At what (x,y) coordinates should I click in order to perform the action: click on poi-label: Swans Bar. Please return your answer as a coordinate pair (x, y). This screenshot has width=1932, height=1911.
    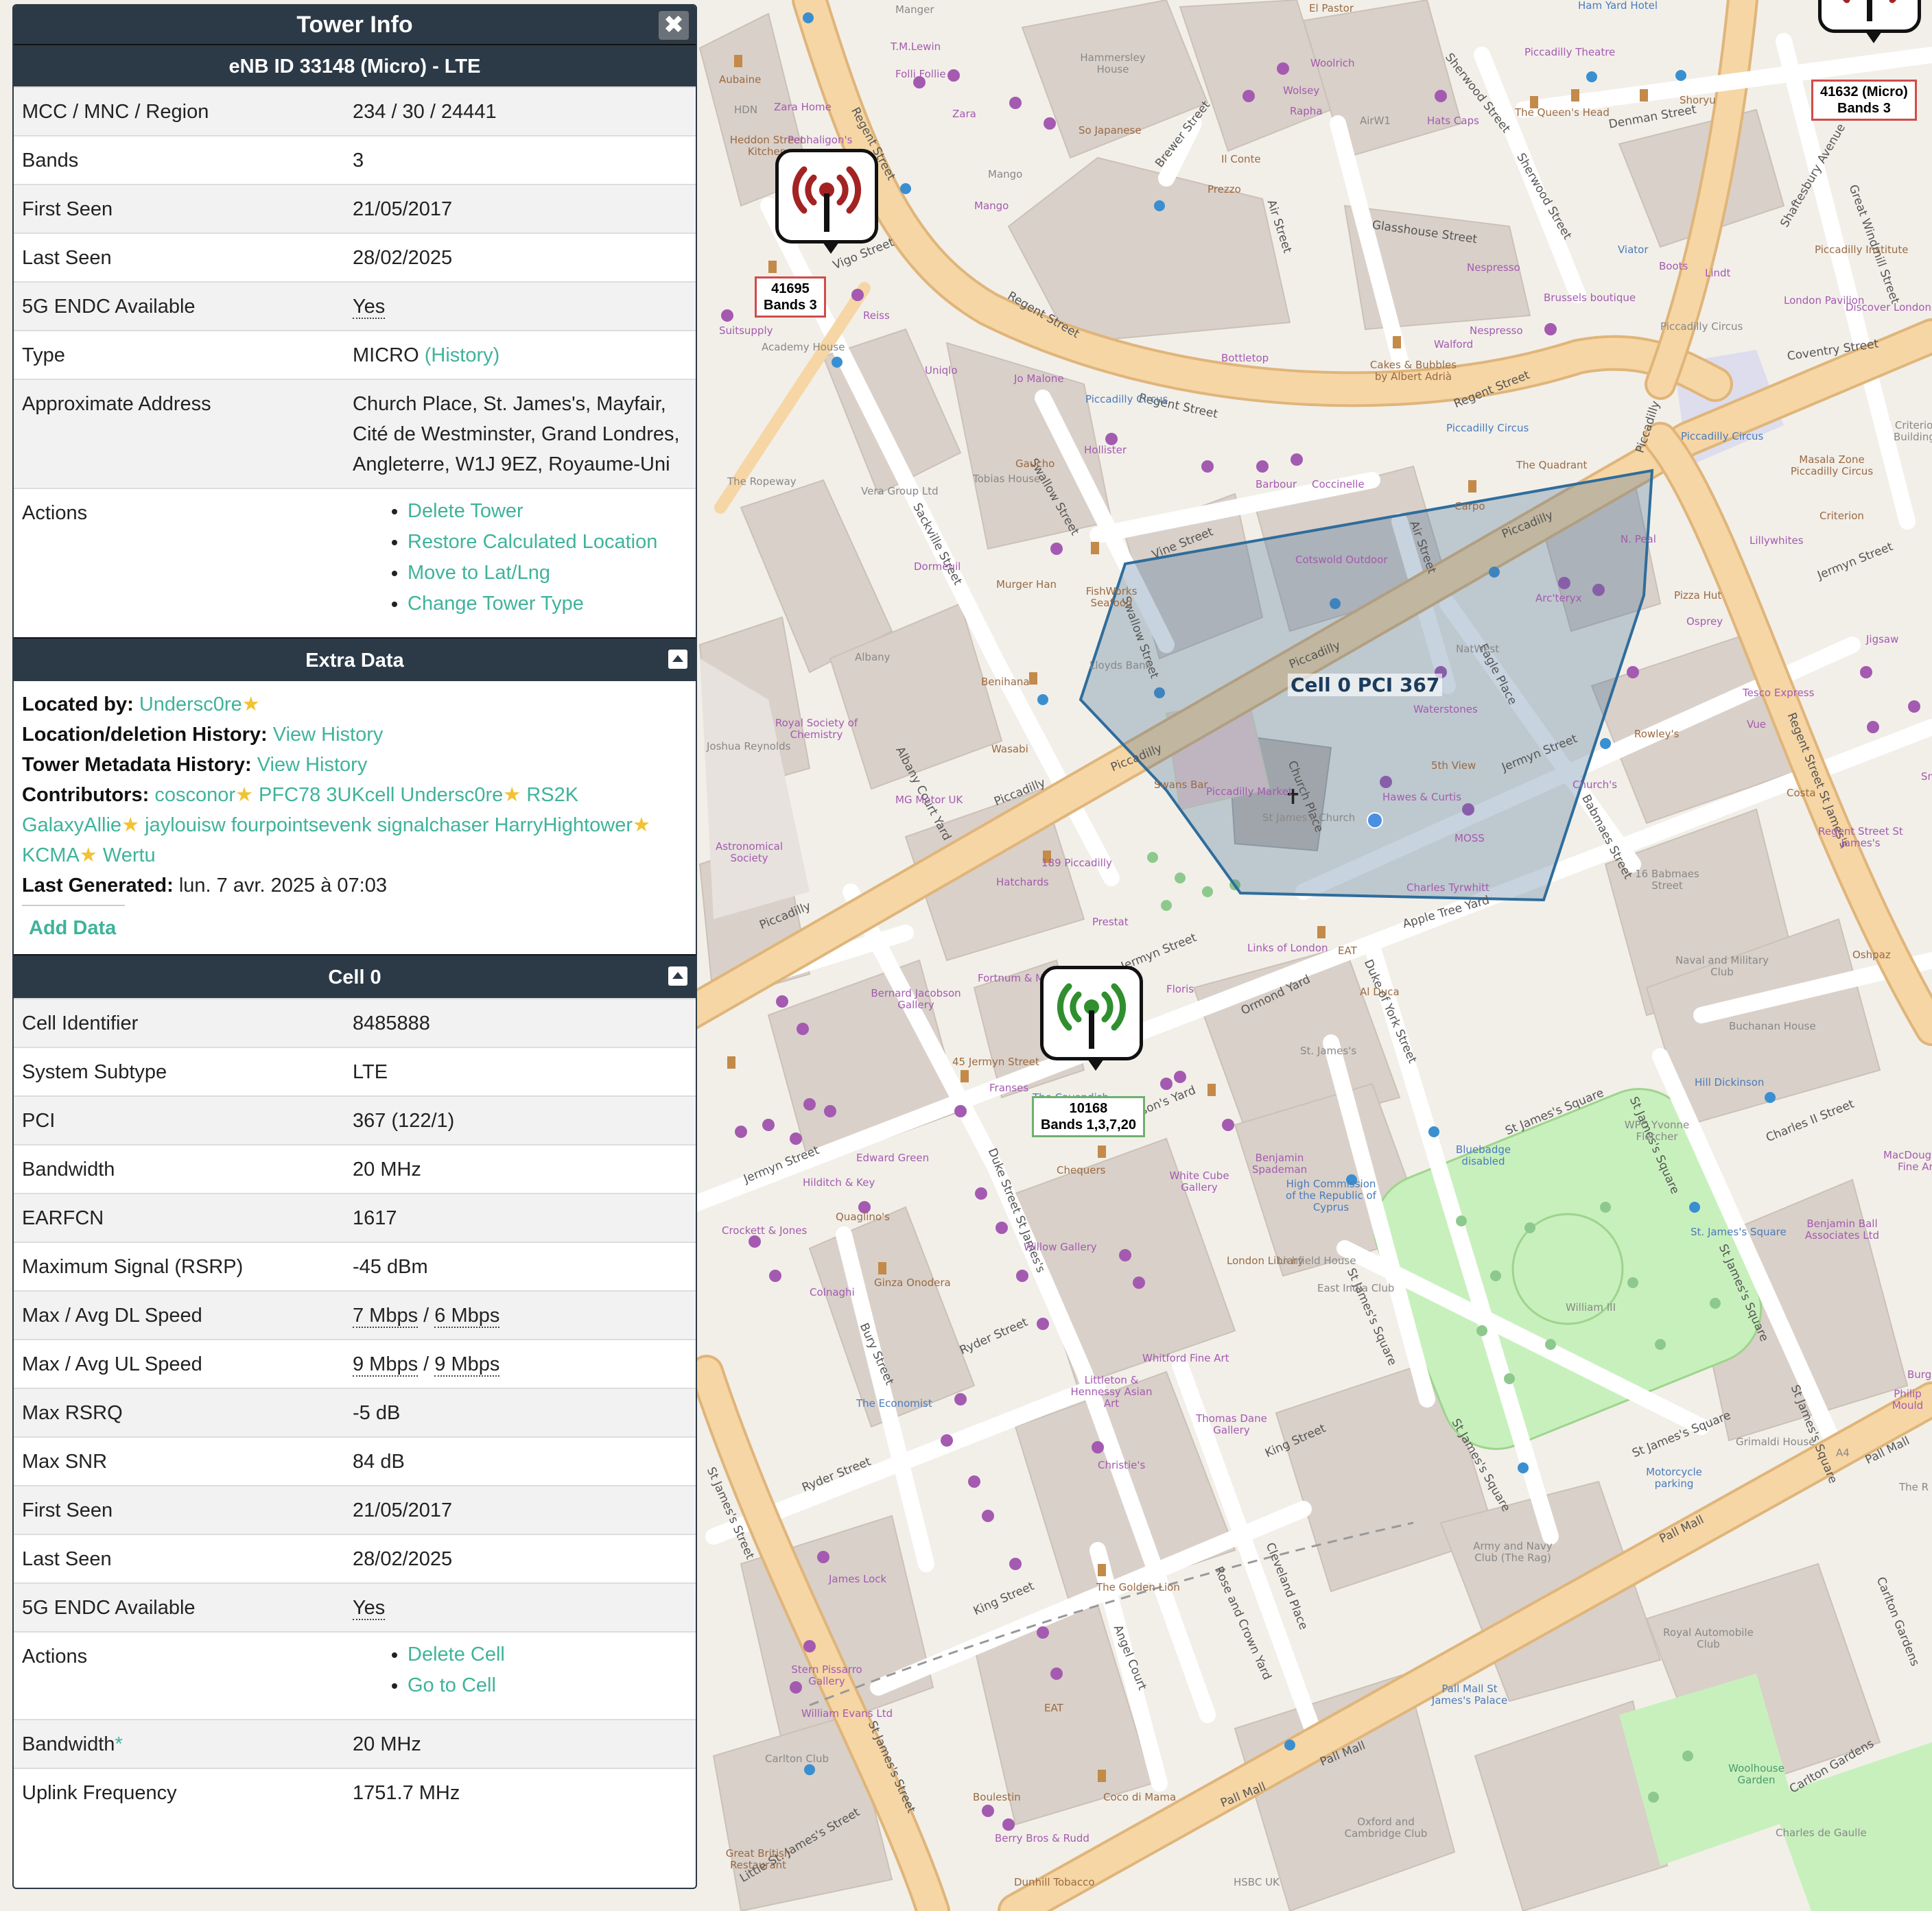
    Looking at the image, I should click on (1181, 785).